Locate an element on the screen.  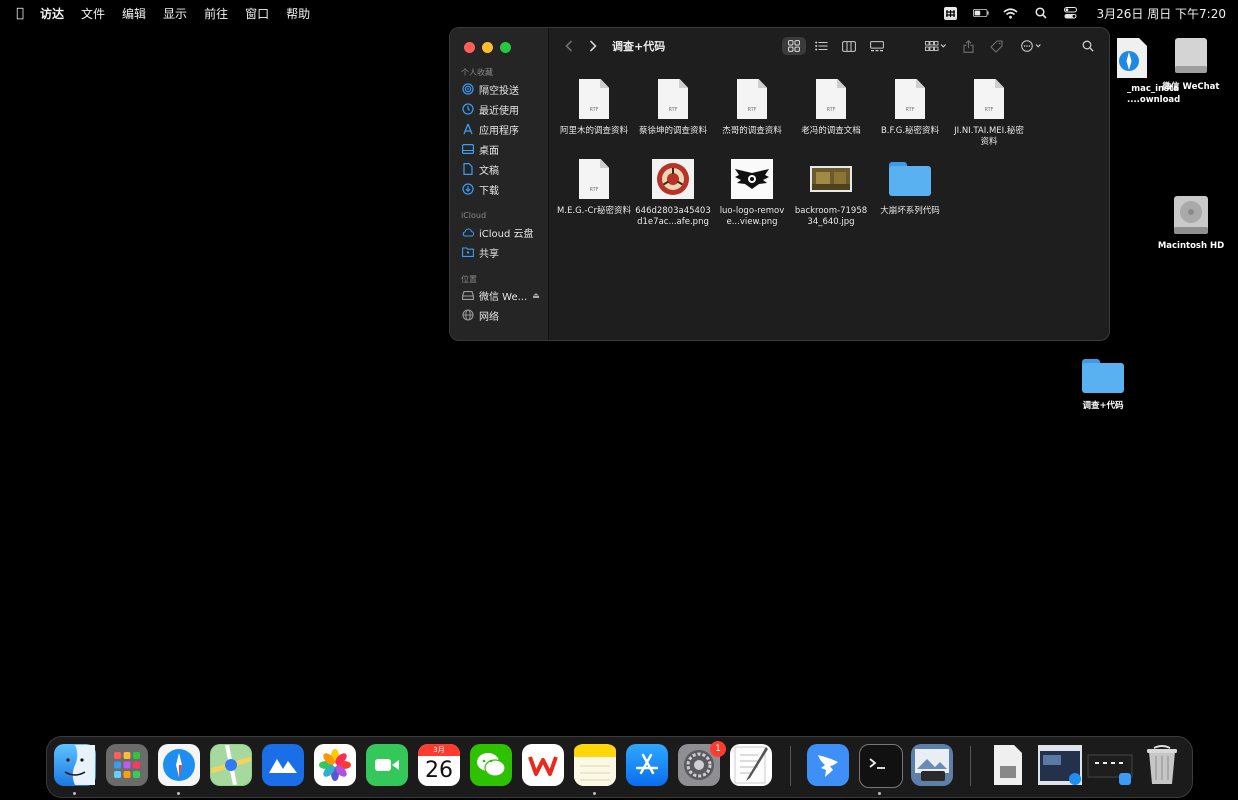
file-item: RTF M.E.G.-Cr秘密资料 is located at coordinates (594, 185).